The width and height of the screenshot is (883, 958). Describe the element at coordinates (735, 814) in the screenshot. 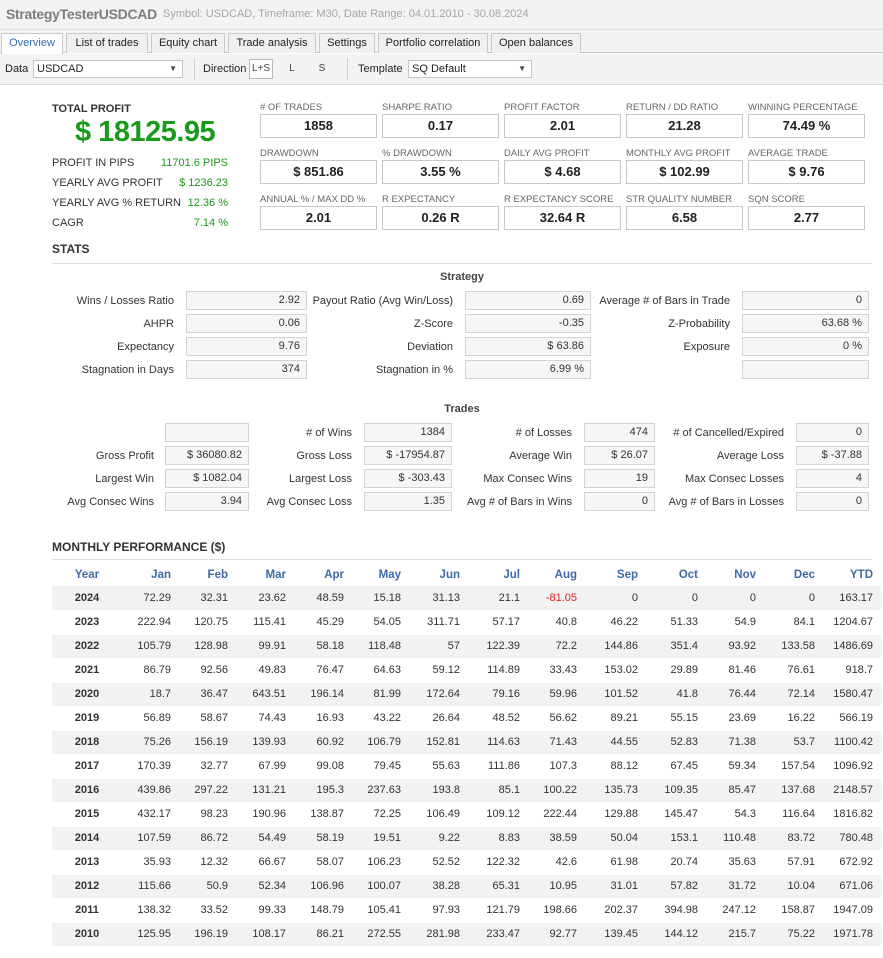

I see `month-value-cell: 54.3` at that location.